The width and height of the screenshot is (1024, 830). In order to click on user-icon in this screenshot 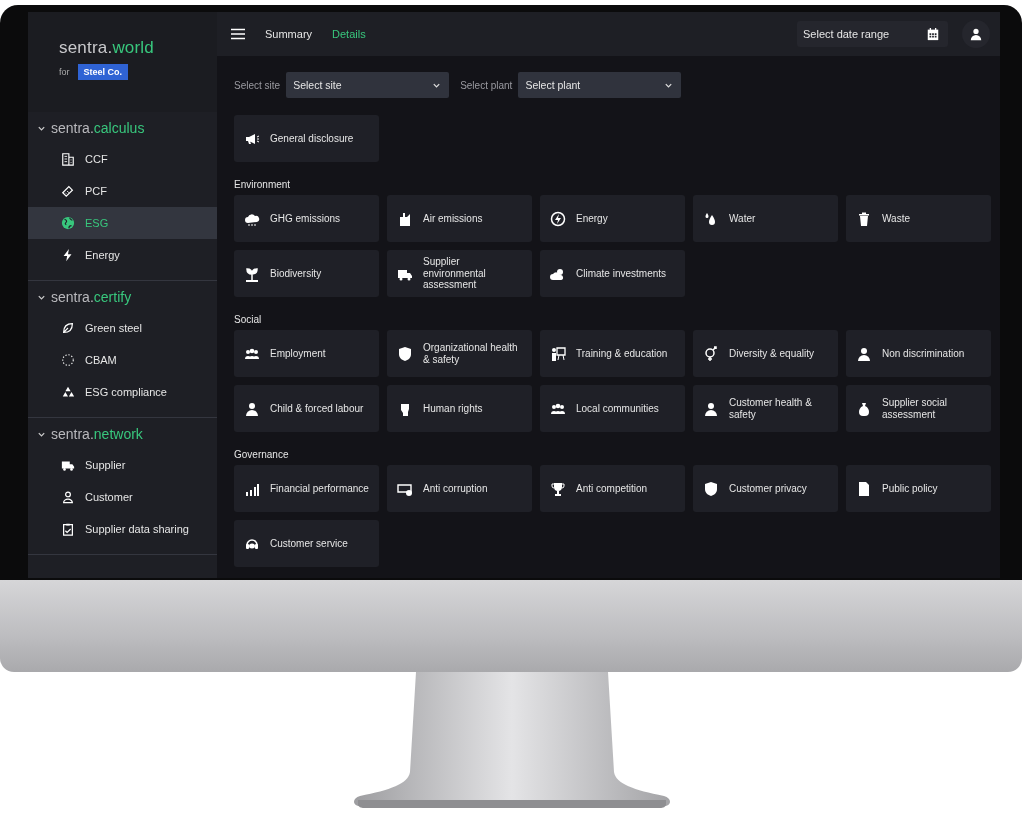, I will do `click(976, 34)`.